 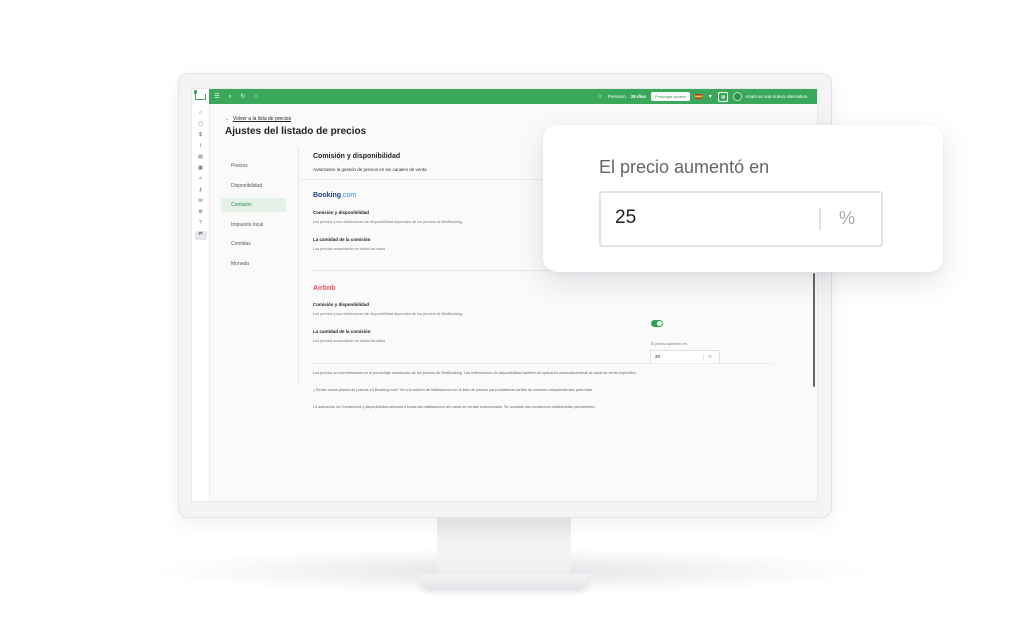 What do you see at coordinates (253, 225) in the screenshot?
I see `nav-item-impuesto-local: Impuesto local` at bounding box center [253, 225].